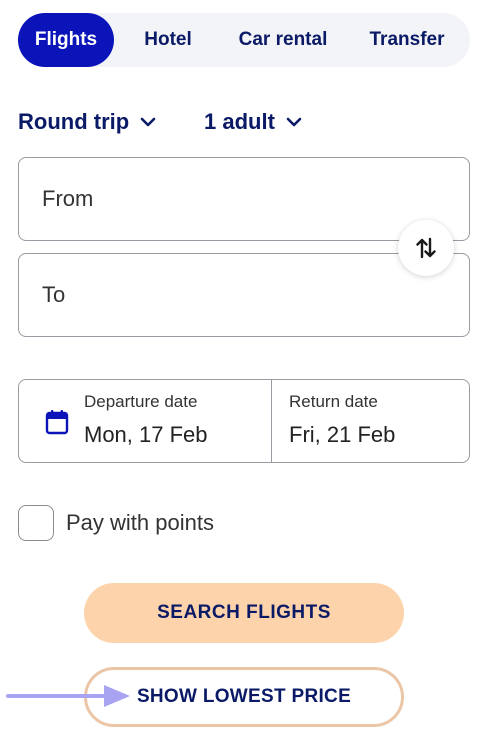  What do you see at coordinates (168, 40) in the screenshot?
I see `tab-hotel: Hotel` at bounding box center [168, 40].